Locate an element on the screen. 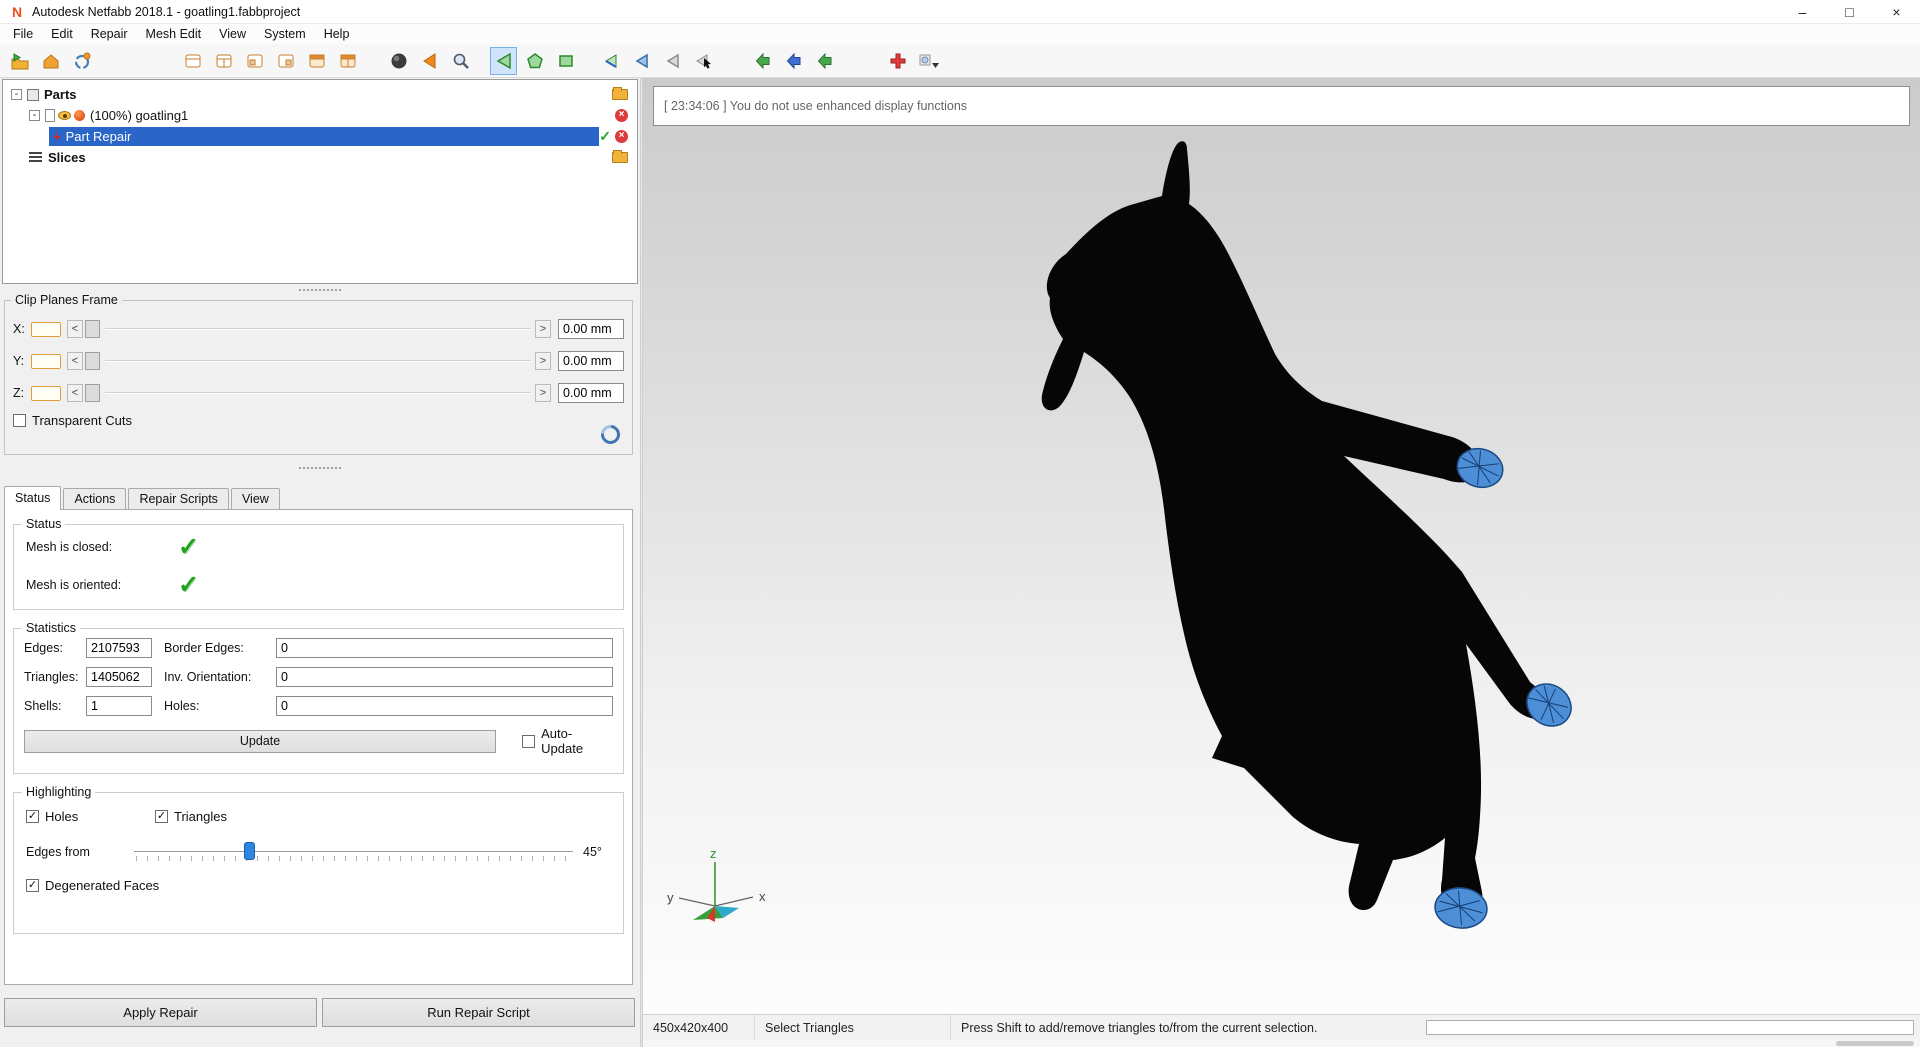 This screenshot has width=1920, height=1047. select-surface-icon is located at coordinates (610, 61).